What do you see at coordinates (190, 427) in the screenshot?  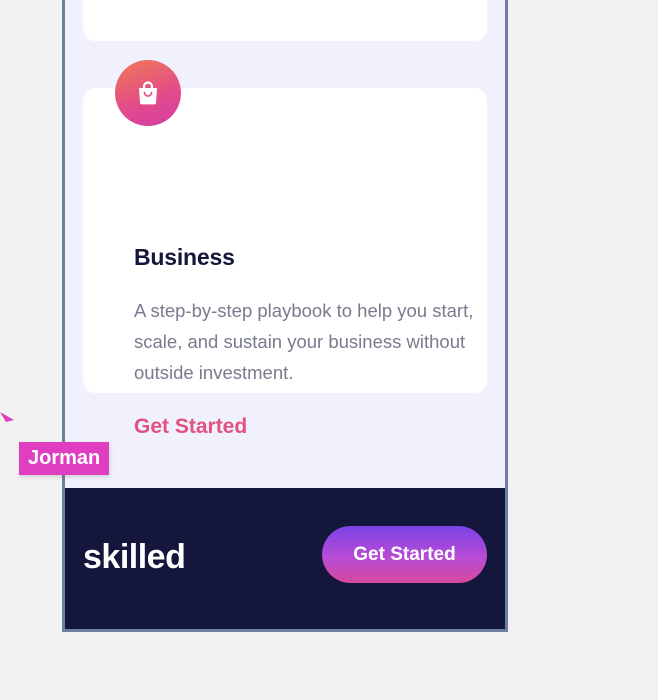 I see `get-started-link: Get Started` at bounding box center [190, 427].